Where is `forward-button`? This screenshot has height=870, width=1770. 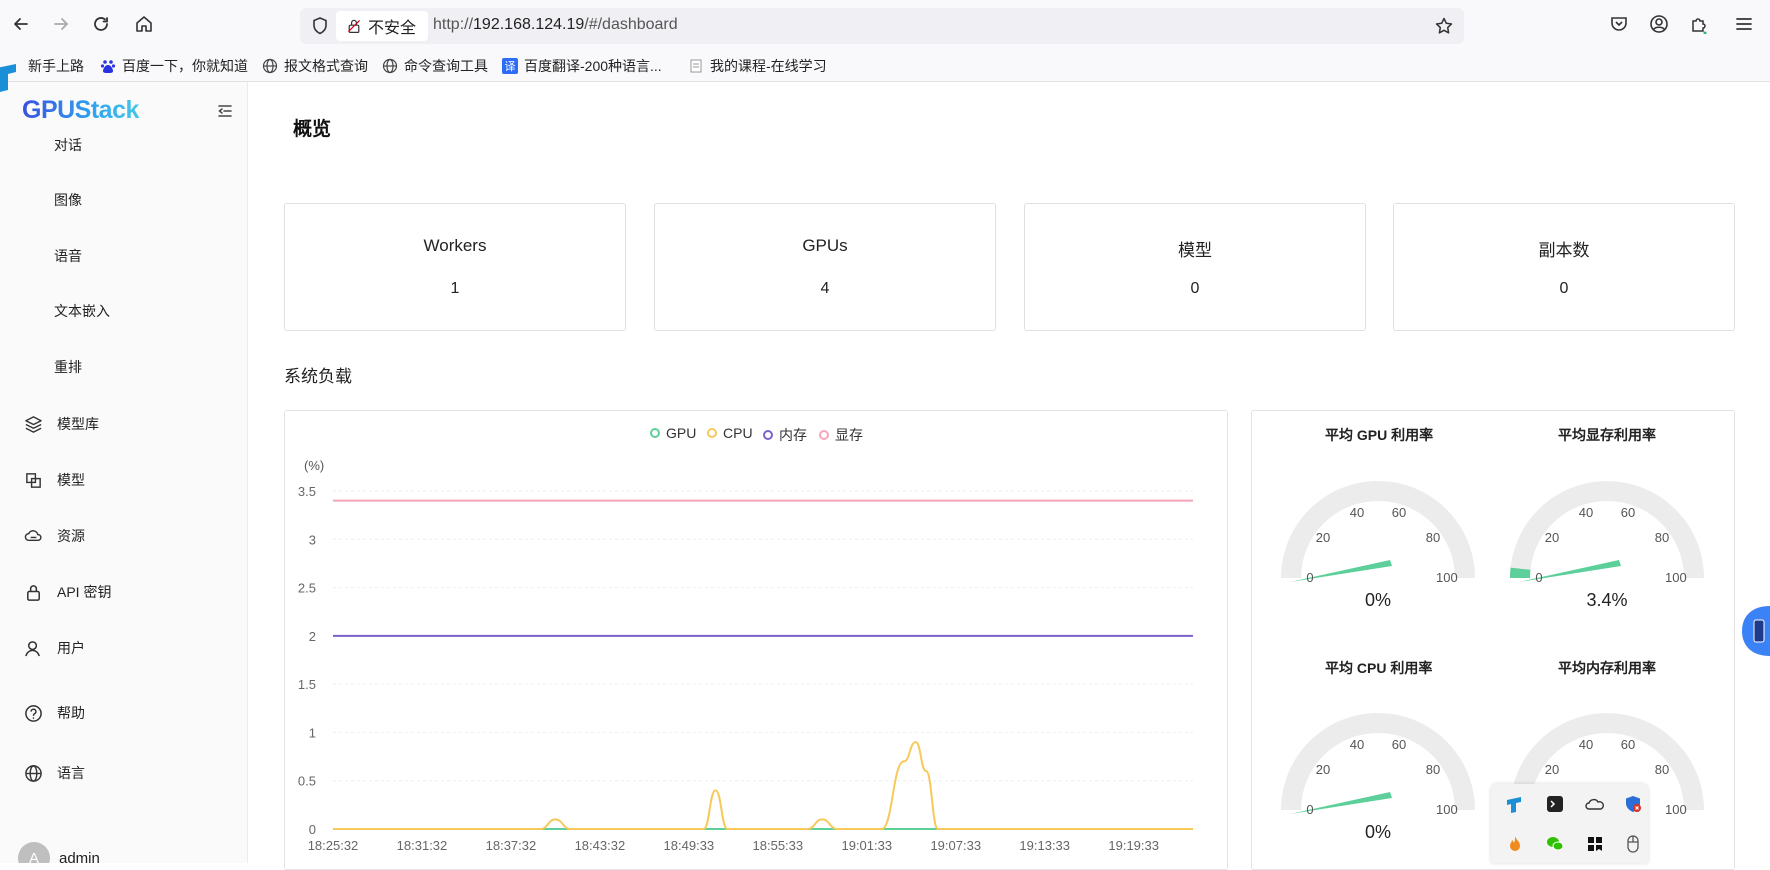
forward-button is located at coordinates (61, 24).